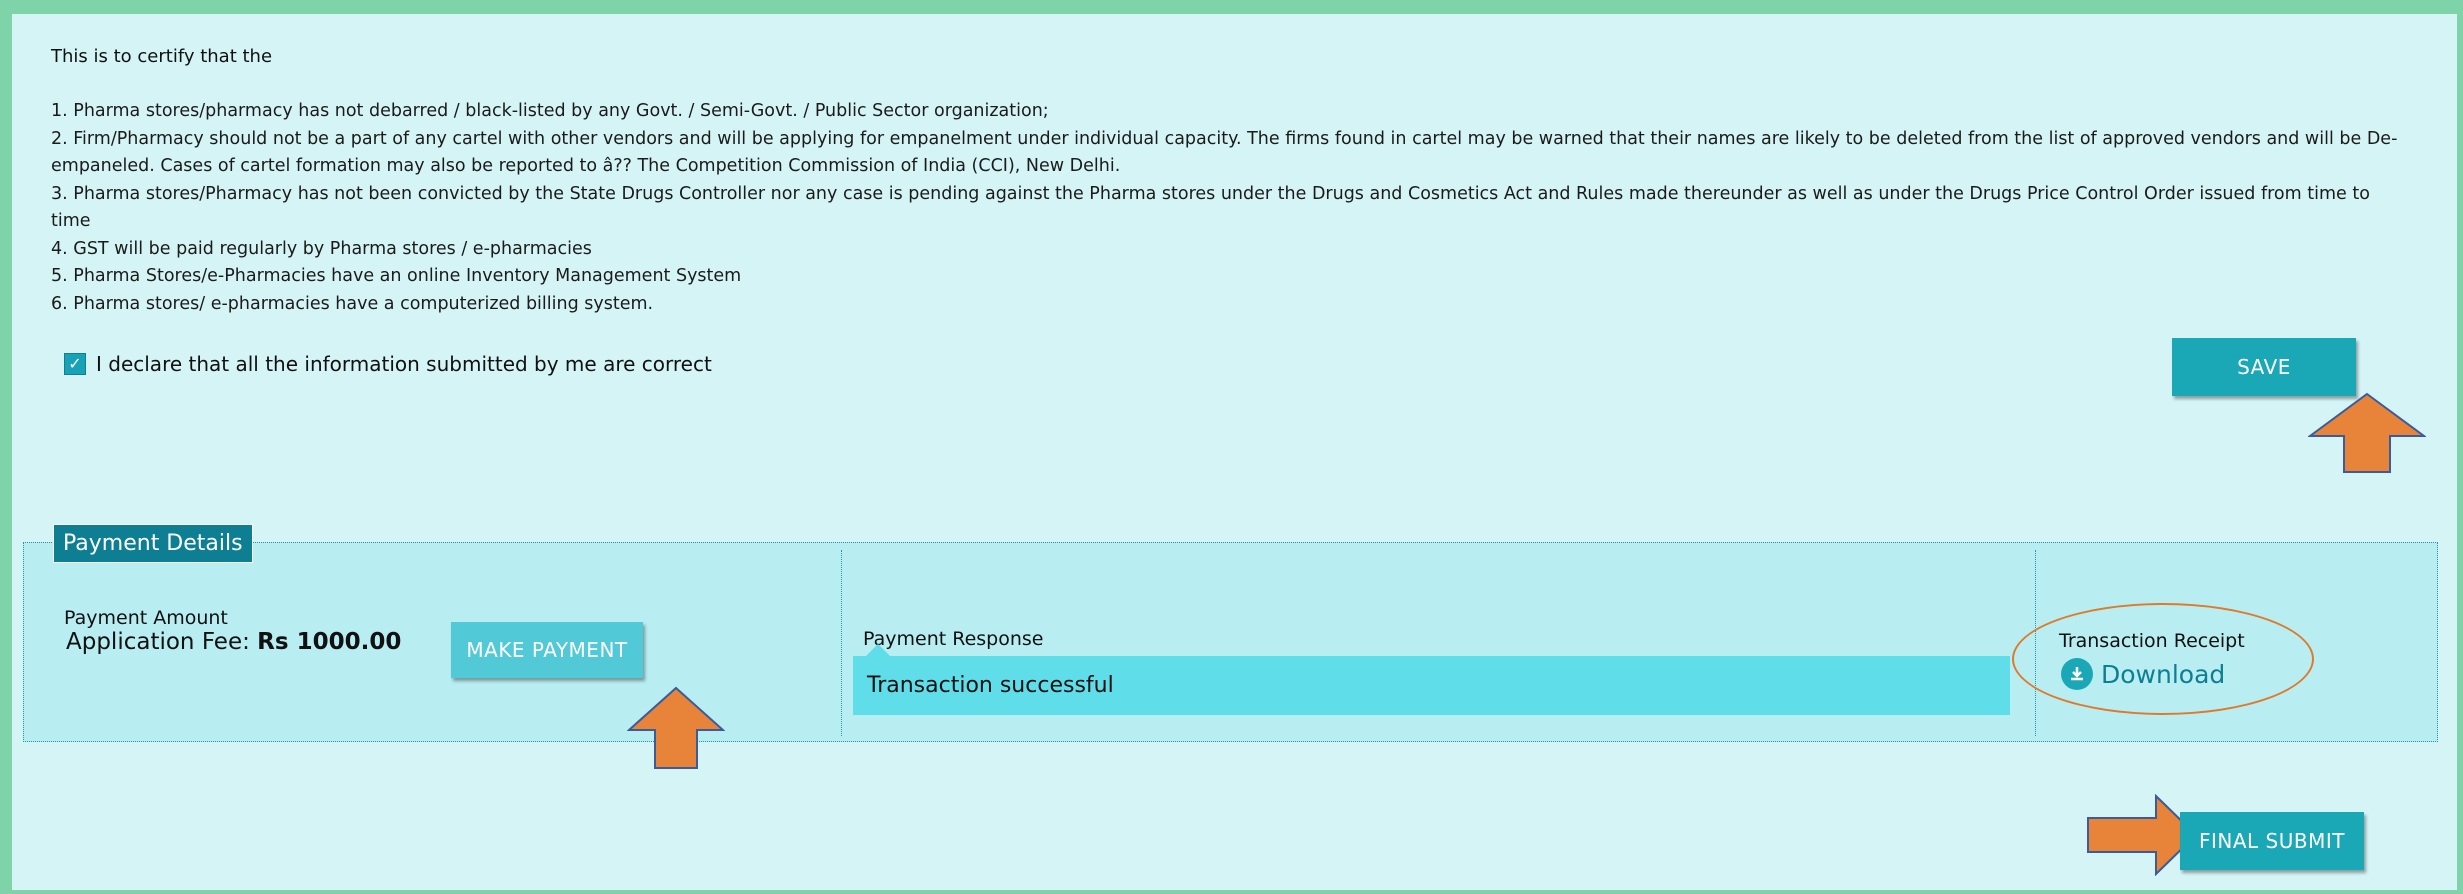  What do you see at coordinates (162, 56) in the screenshot?
I see `certification-heading: This is to certify that the` at bounding box center [162, 56].